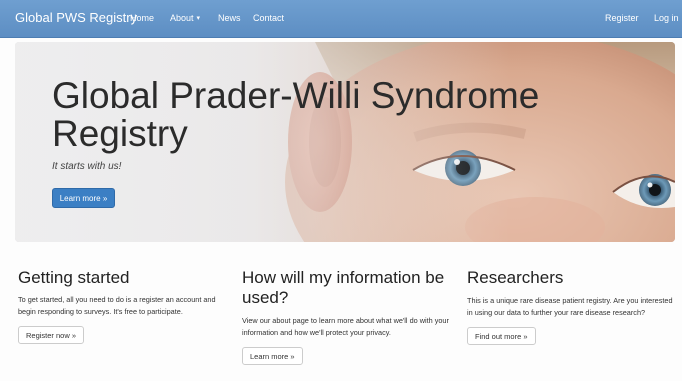 The width and height of the screenshot is (682, 381). Describe the element at coordinates (622, 18) in the screenshot. I see `nav-register-link: Register` at that location.